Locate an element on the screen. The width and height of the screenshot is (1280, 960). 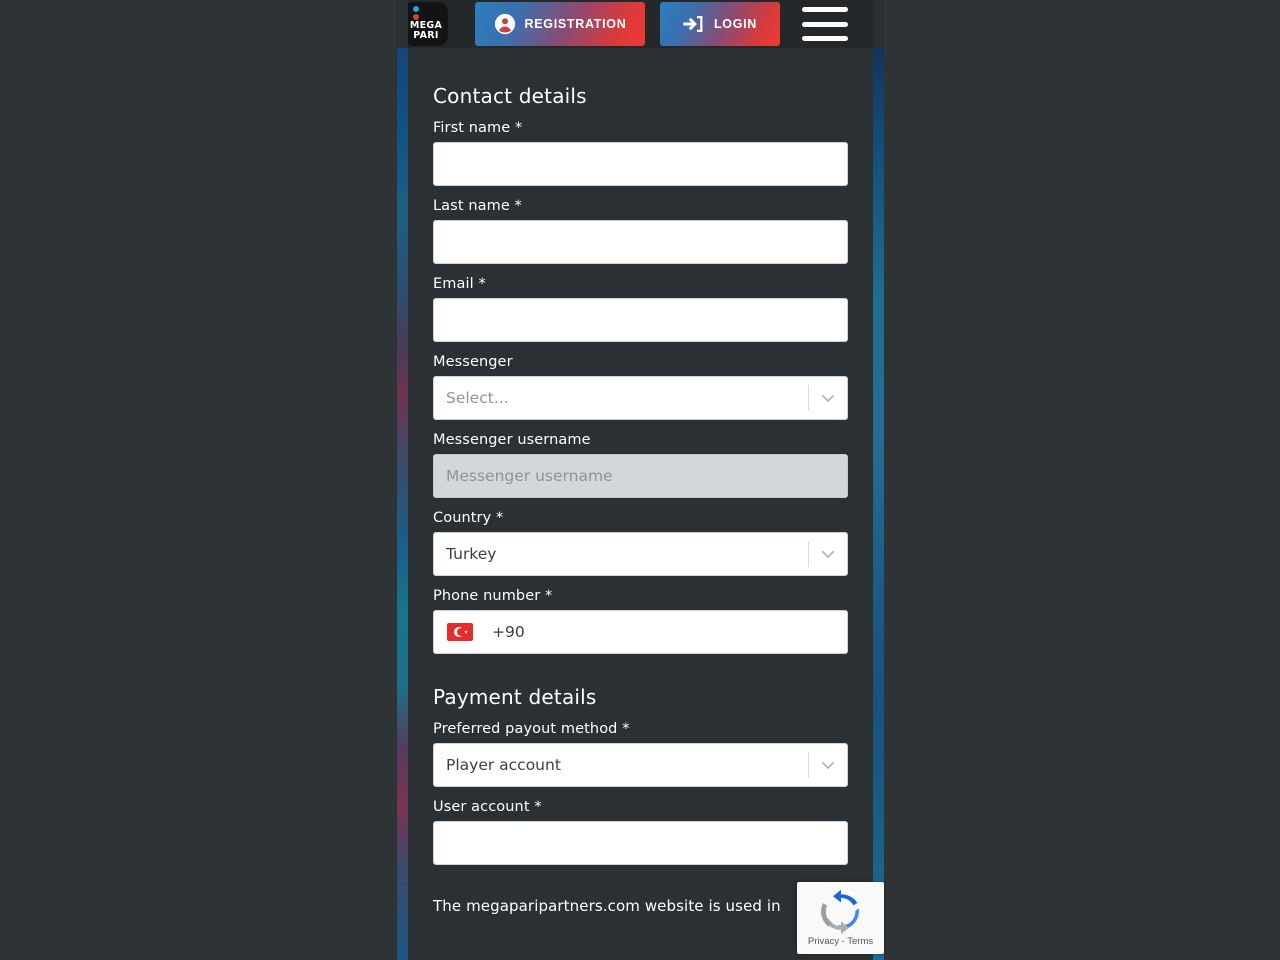
registration-button-label: REGISTRATION is located at coordinates (575, 24).